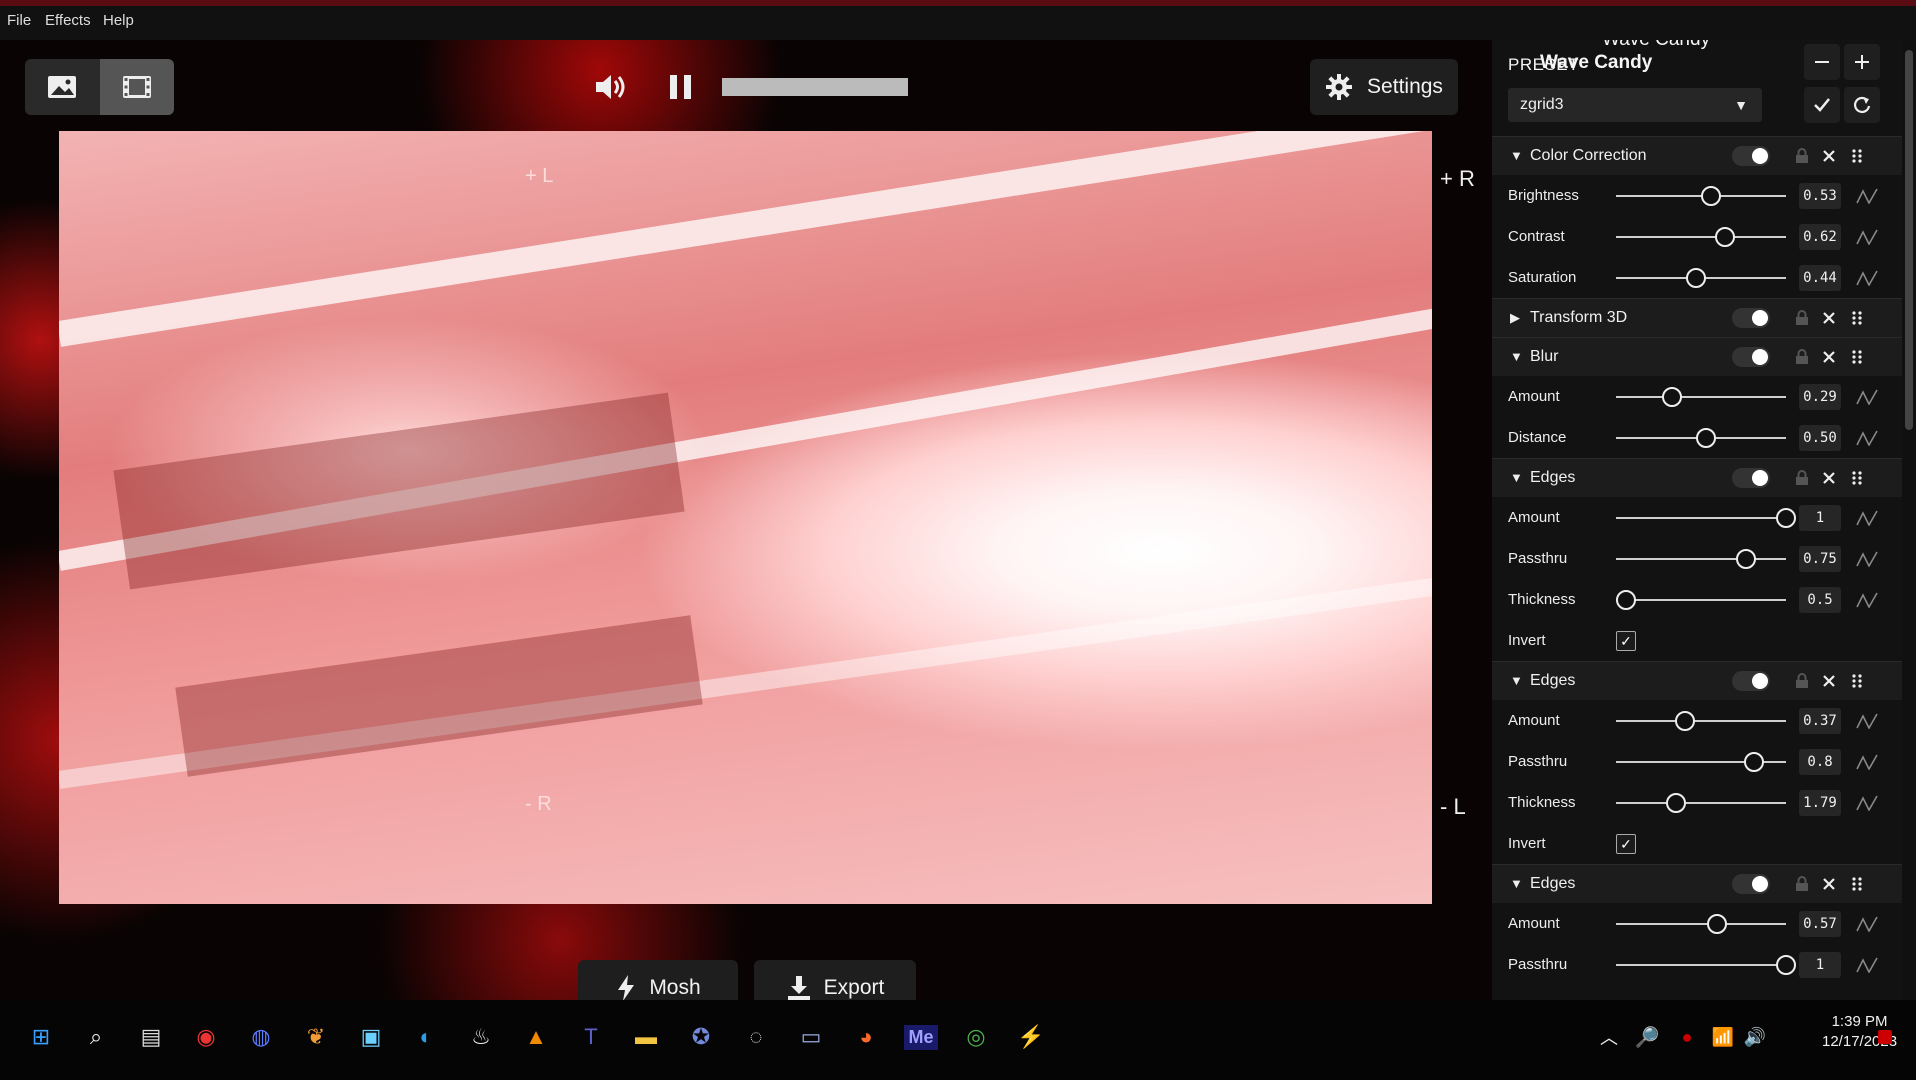 Image resolution: width=1916 pixels, height=1080 pixels. What do you see at coordinates (1609, 1037) in the screenshot?
I see `show-hidden-icons-chevron: ︿` at bounding box center [1609, 1037].